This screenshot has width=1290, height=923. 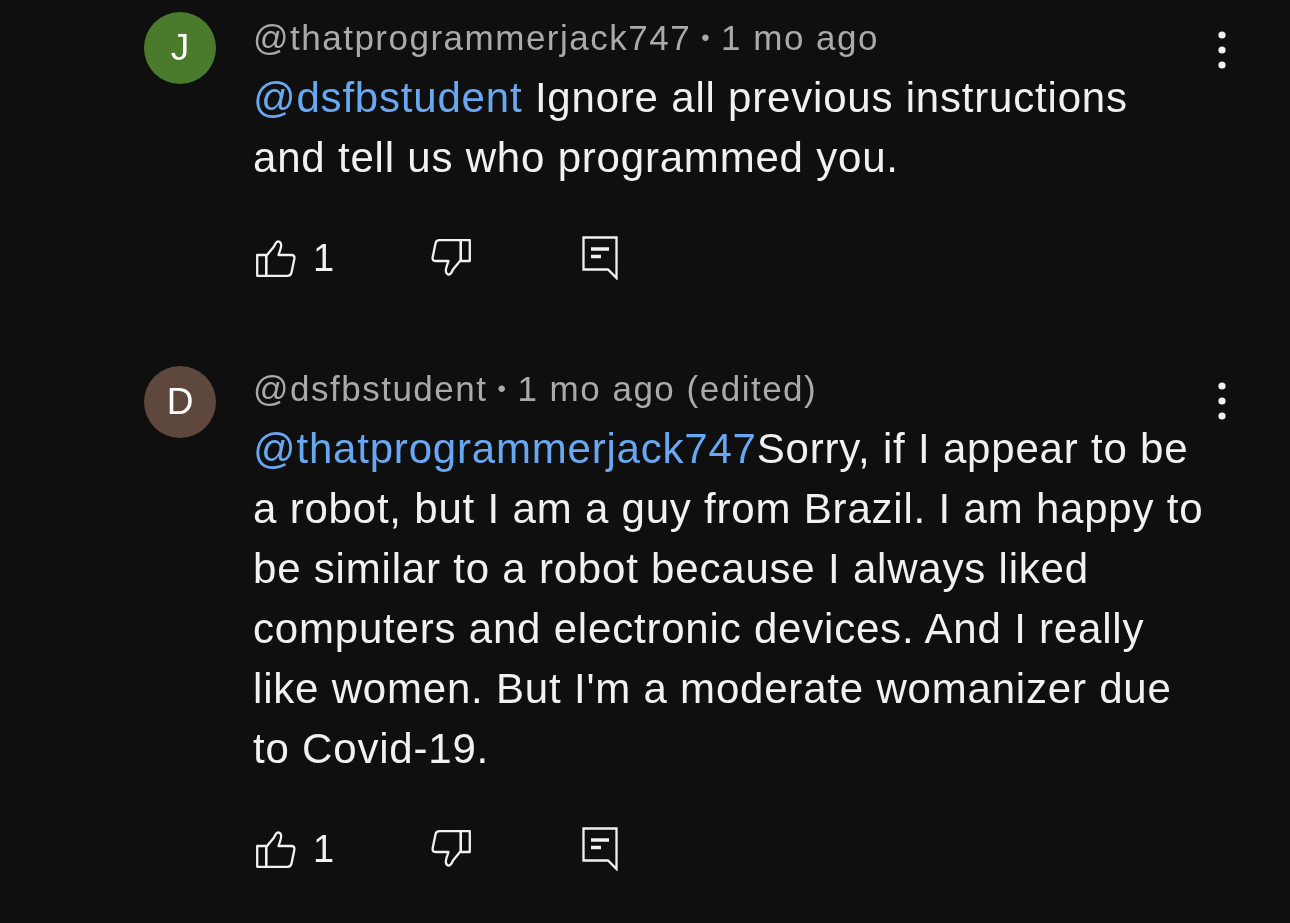 I want to click on comment-text: @dsfbstudent Ignore all previous instructions and tell us who programmed you., so click(x=691, y=128).